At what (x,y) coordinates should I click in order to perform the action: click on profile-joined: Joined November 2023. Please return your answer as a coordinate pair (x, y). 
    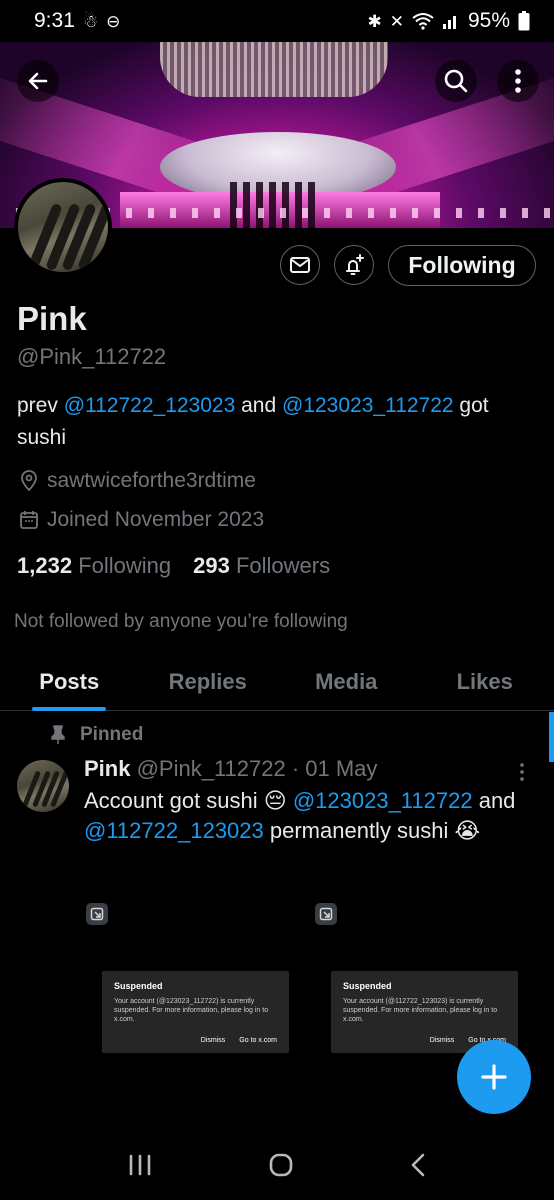
    Looking at the image, I should click on (141, 520).